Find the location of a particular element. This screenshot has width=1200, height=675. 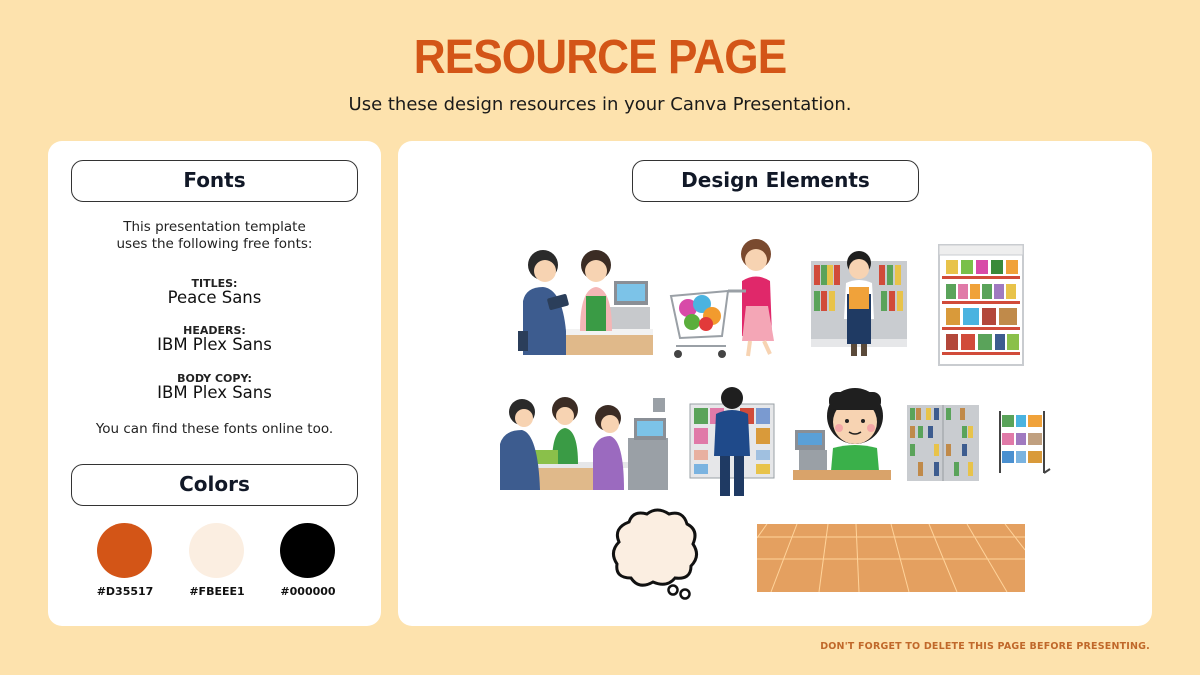

fonts-outro: You can find these fonts online too. is located at coordinates (214, 429).